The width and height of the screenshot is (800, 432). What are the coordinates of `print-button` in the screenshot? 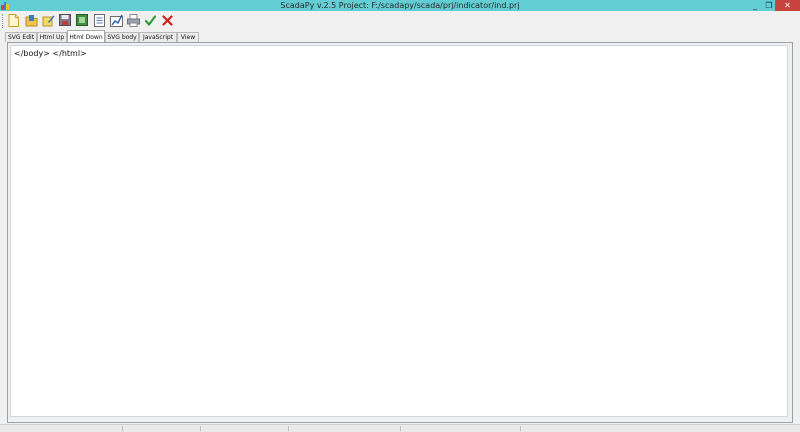 It's located at (133, 20).